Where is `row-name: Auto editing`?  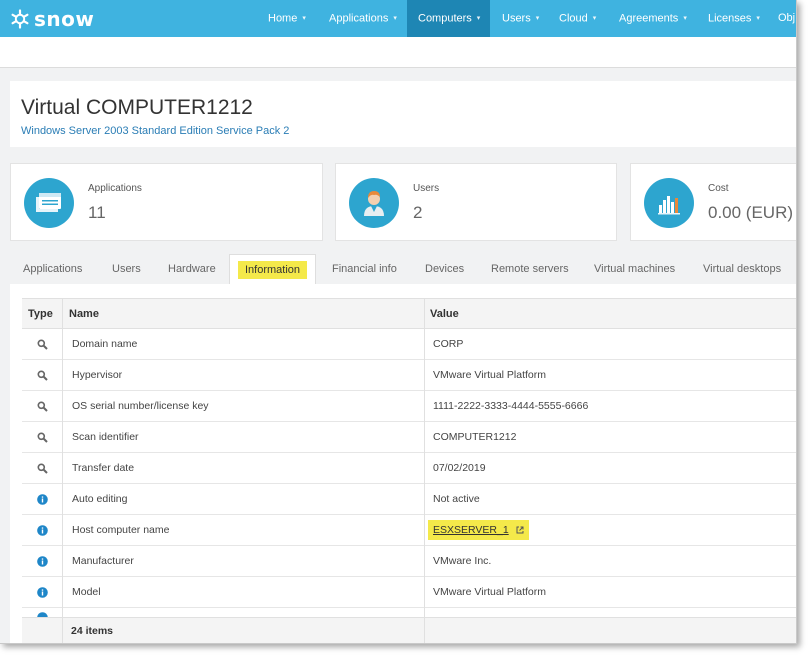 row-name: Auto editing is located at coordinates (100, 499).